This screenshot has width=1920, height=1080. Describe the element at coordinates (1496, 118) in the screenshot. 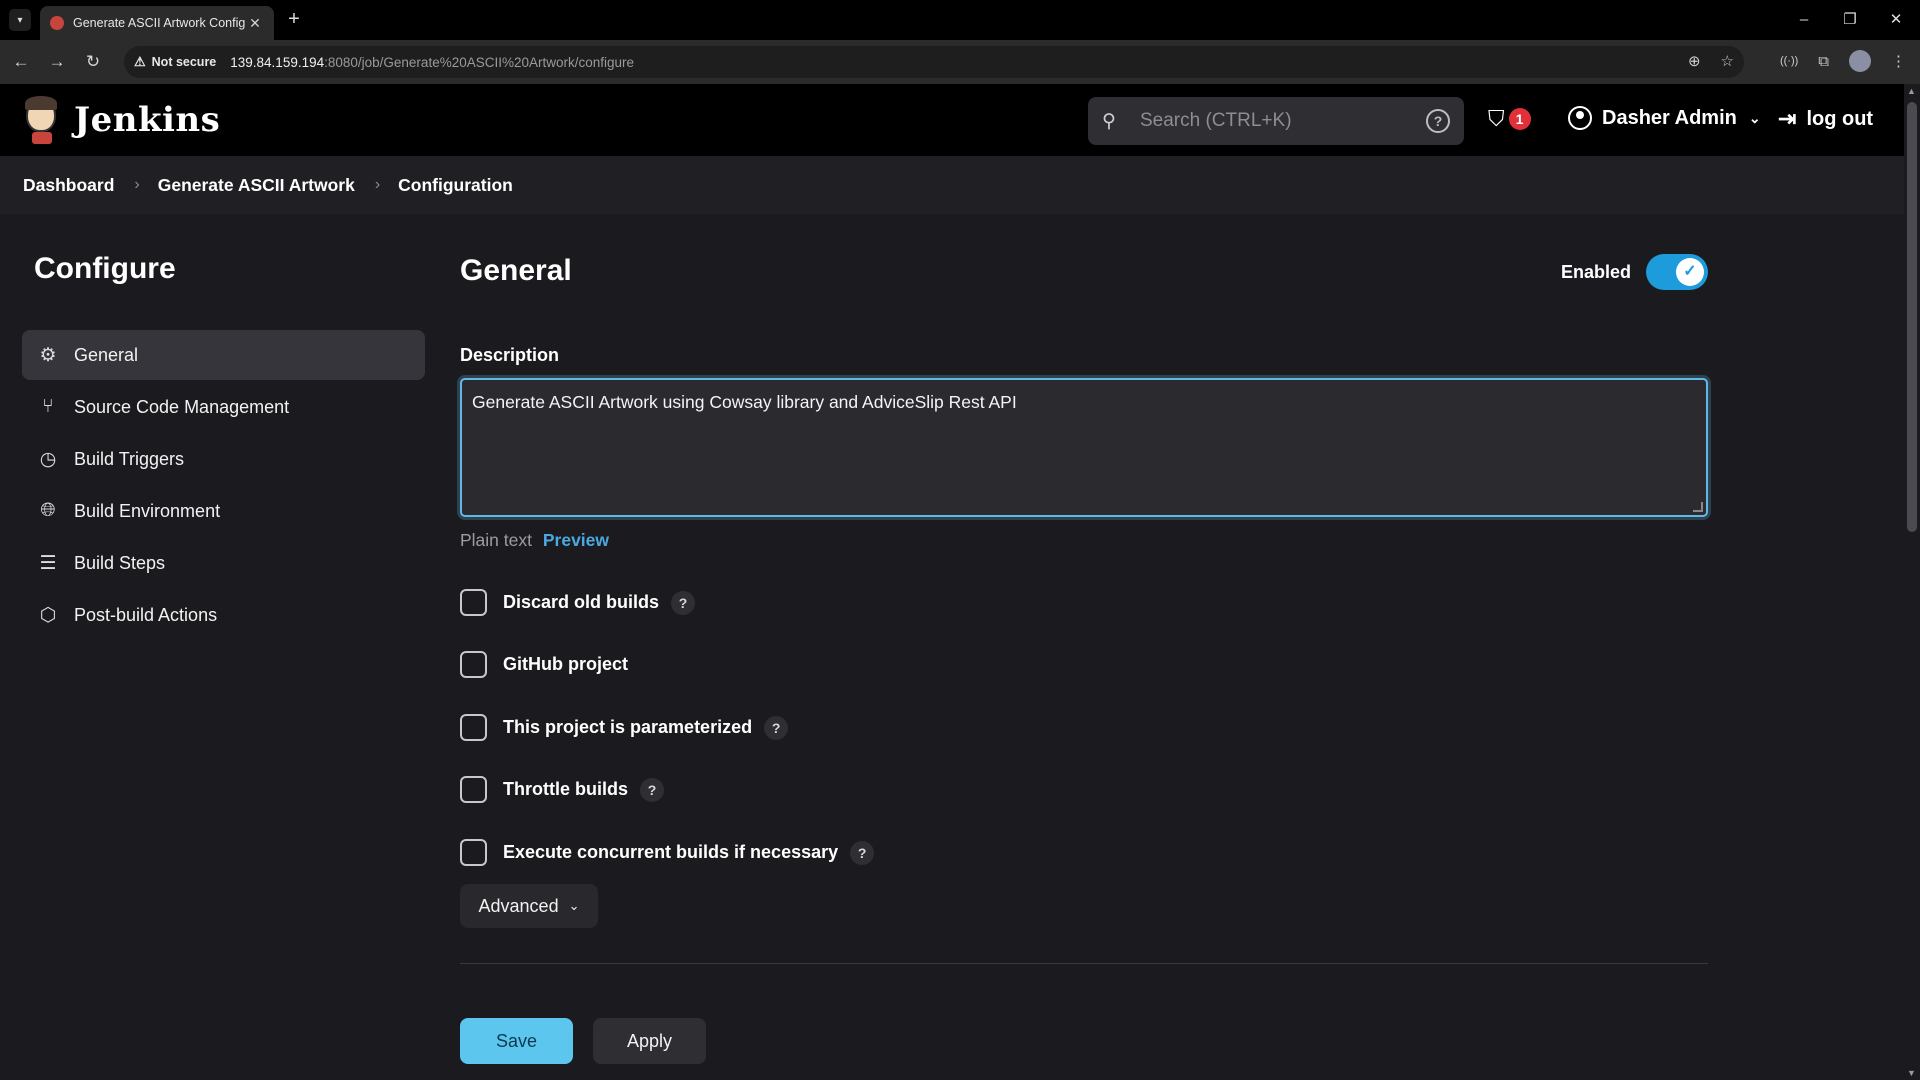

I see `shield-icon: ⛉` at that location.